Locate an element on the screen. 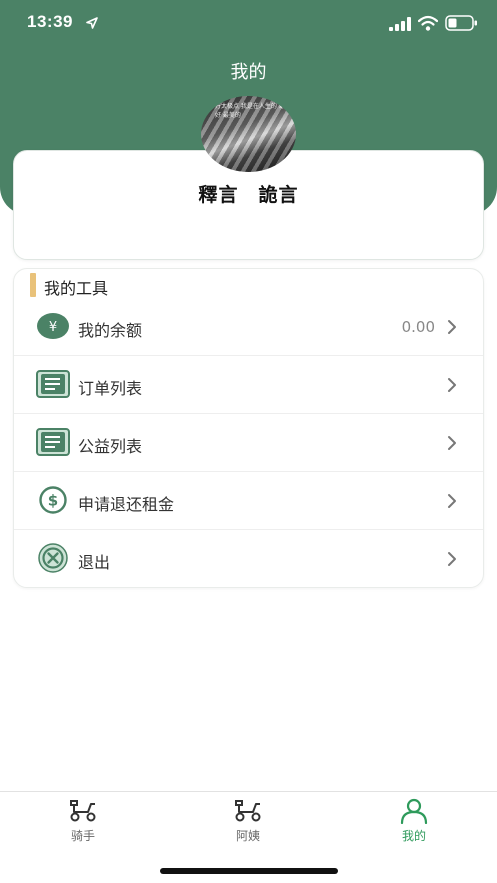  battery-icon is located at coordinates (461, 23).